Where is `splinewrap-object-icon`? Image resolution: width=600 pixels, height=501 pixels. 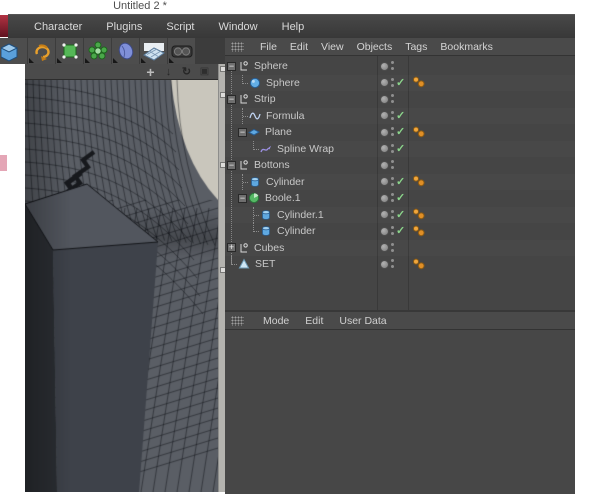
splinewrap-object-icon is located at coordinates (266, 149).